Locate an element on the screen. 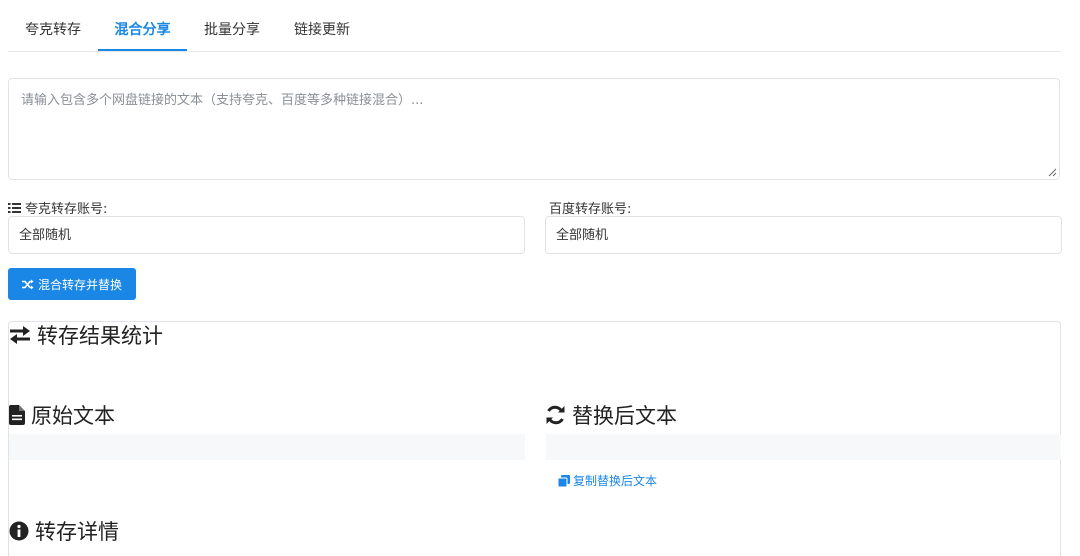 This screenshot has width=1080, height=556. tab-mixed-share: 混合分享 is located at coordinates (142, 25).